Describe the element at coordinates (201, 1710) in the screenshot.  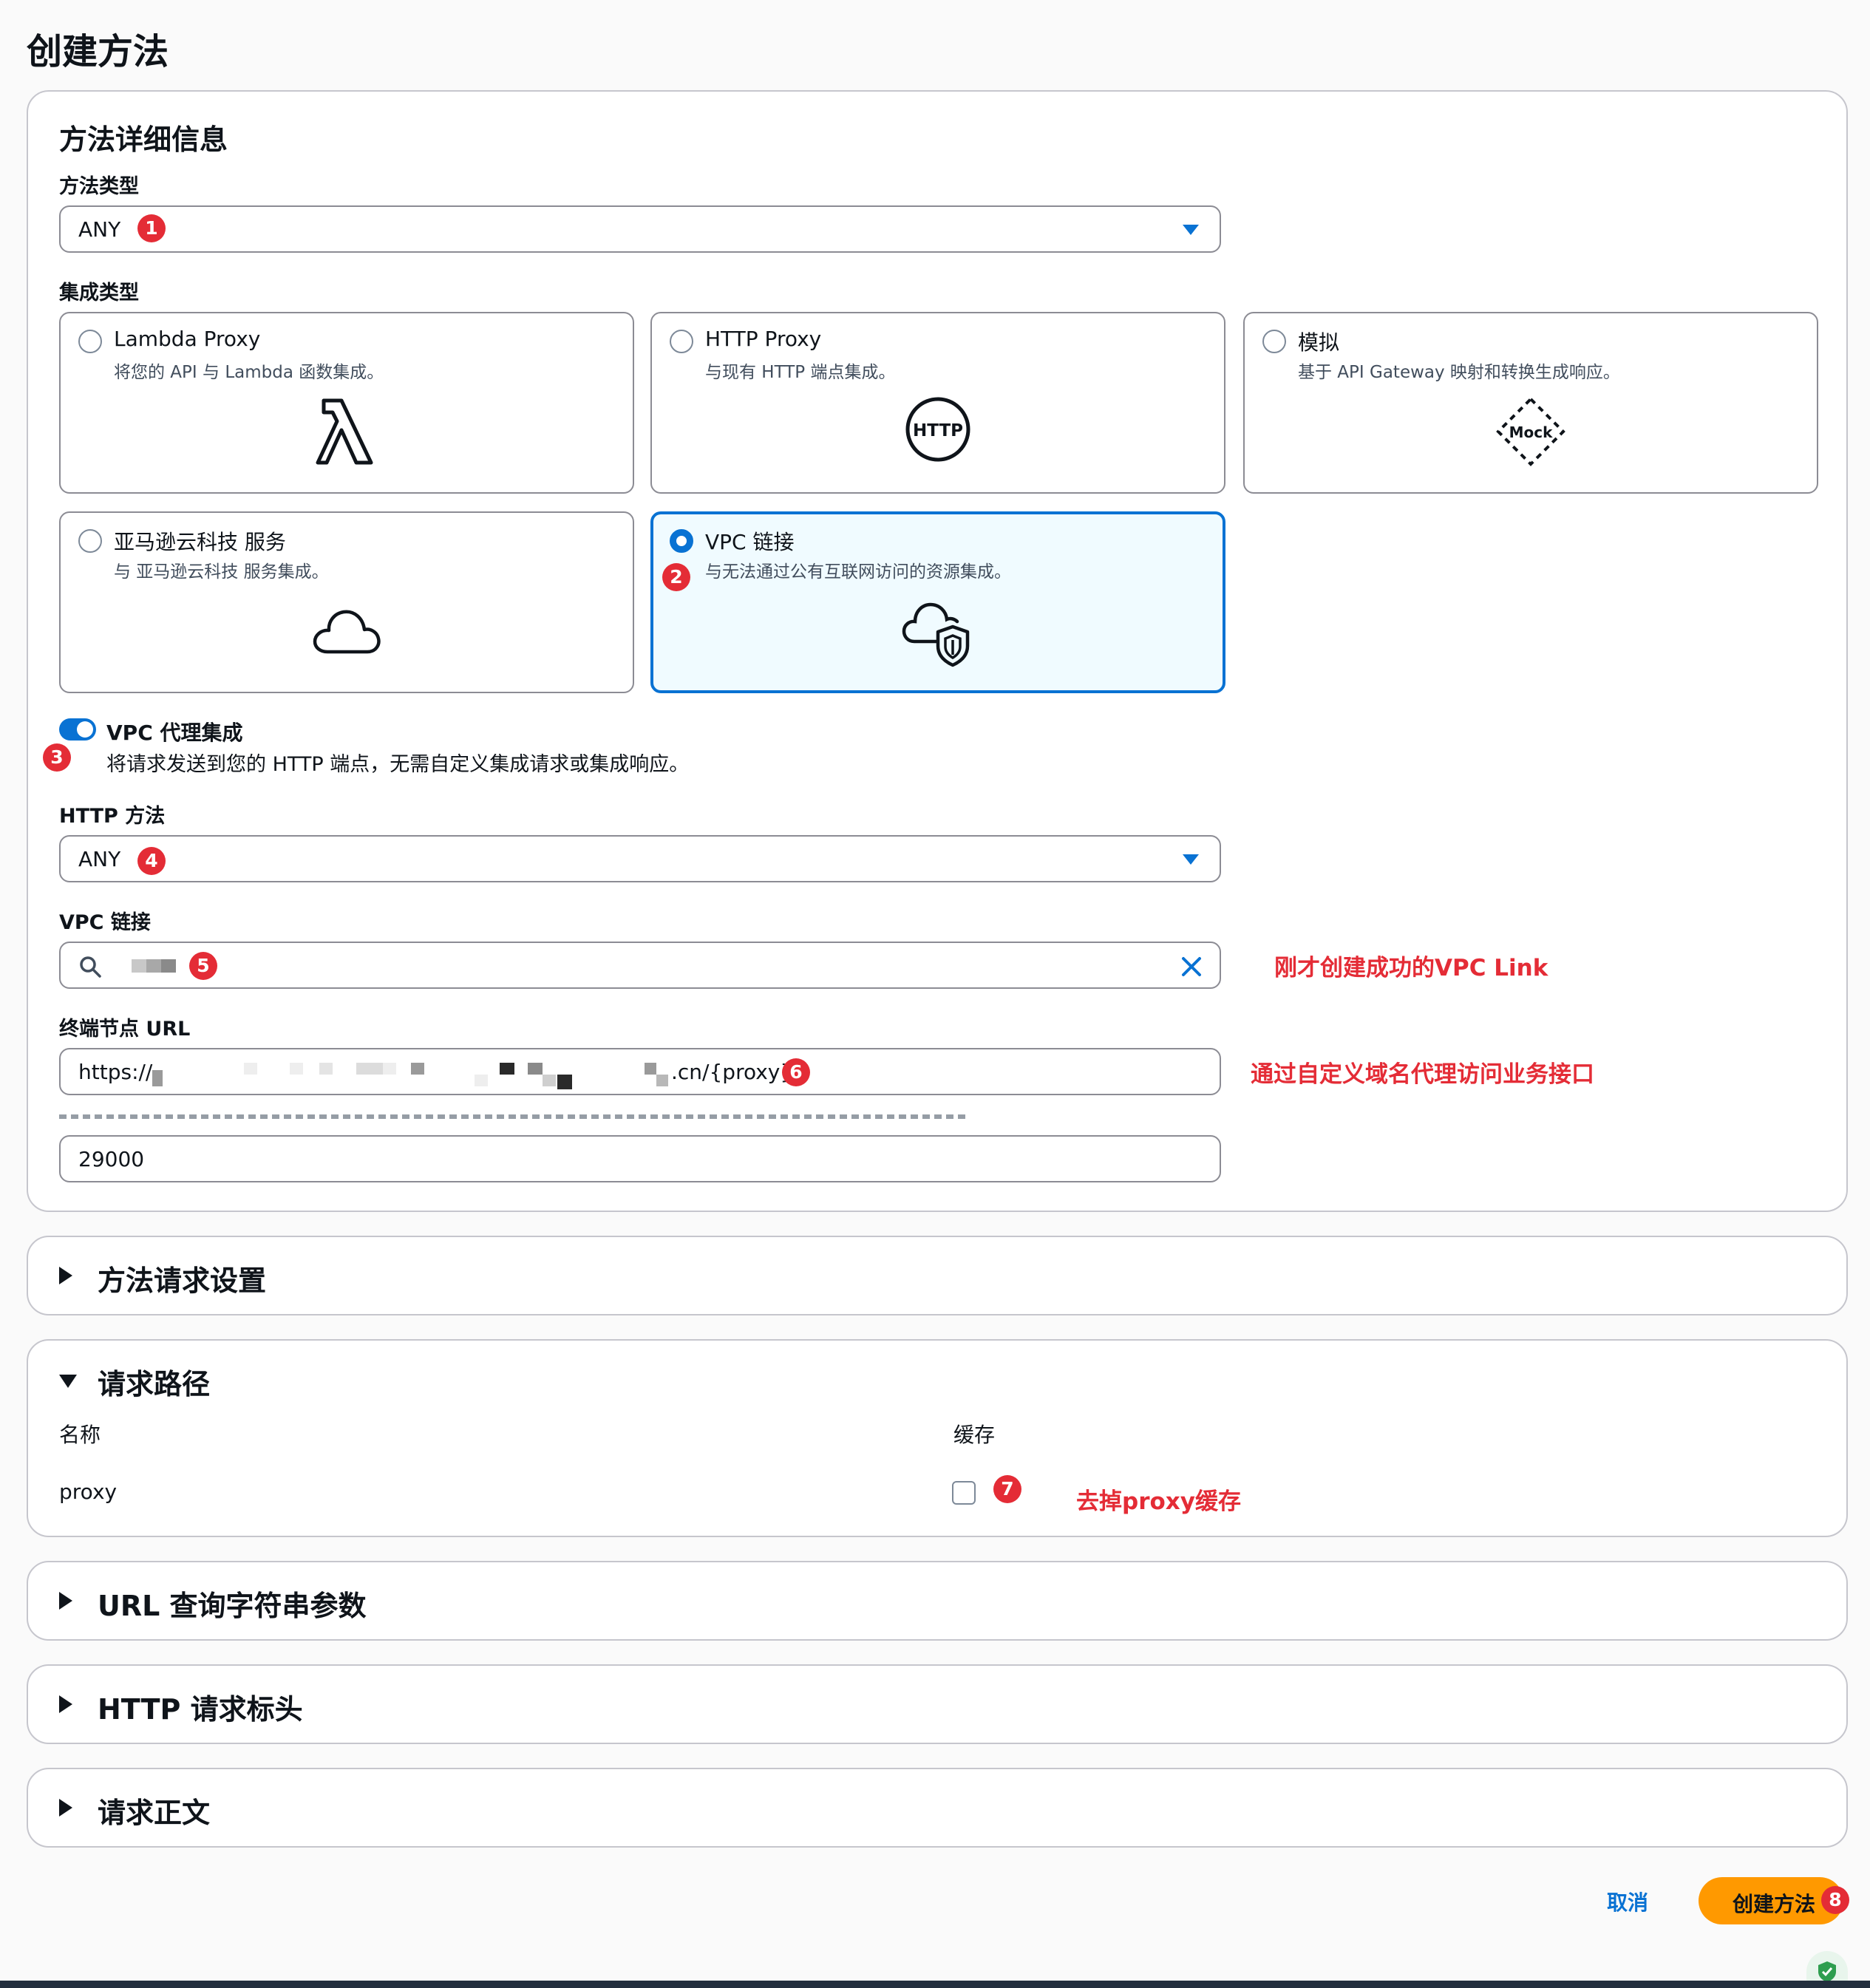
I see `section-title: HTTP 请求标头` at that location.